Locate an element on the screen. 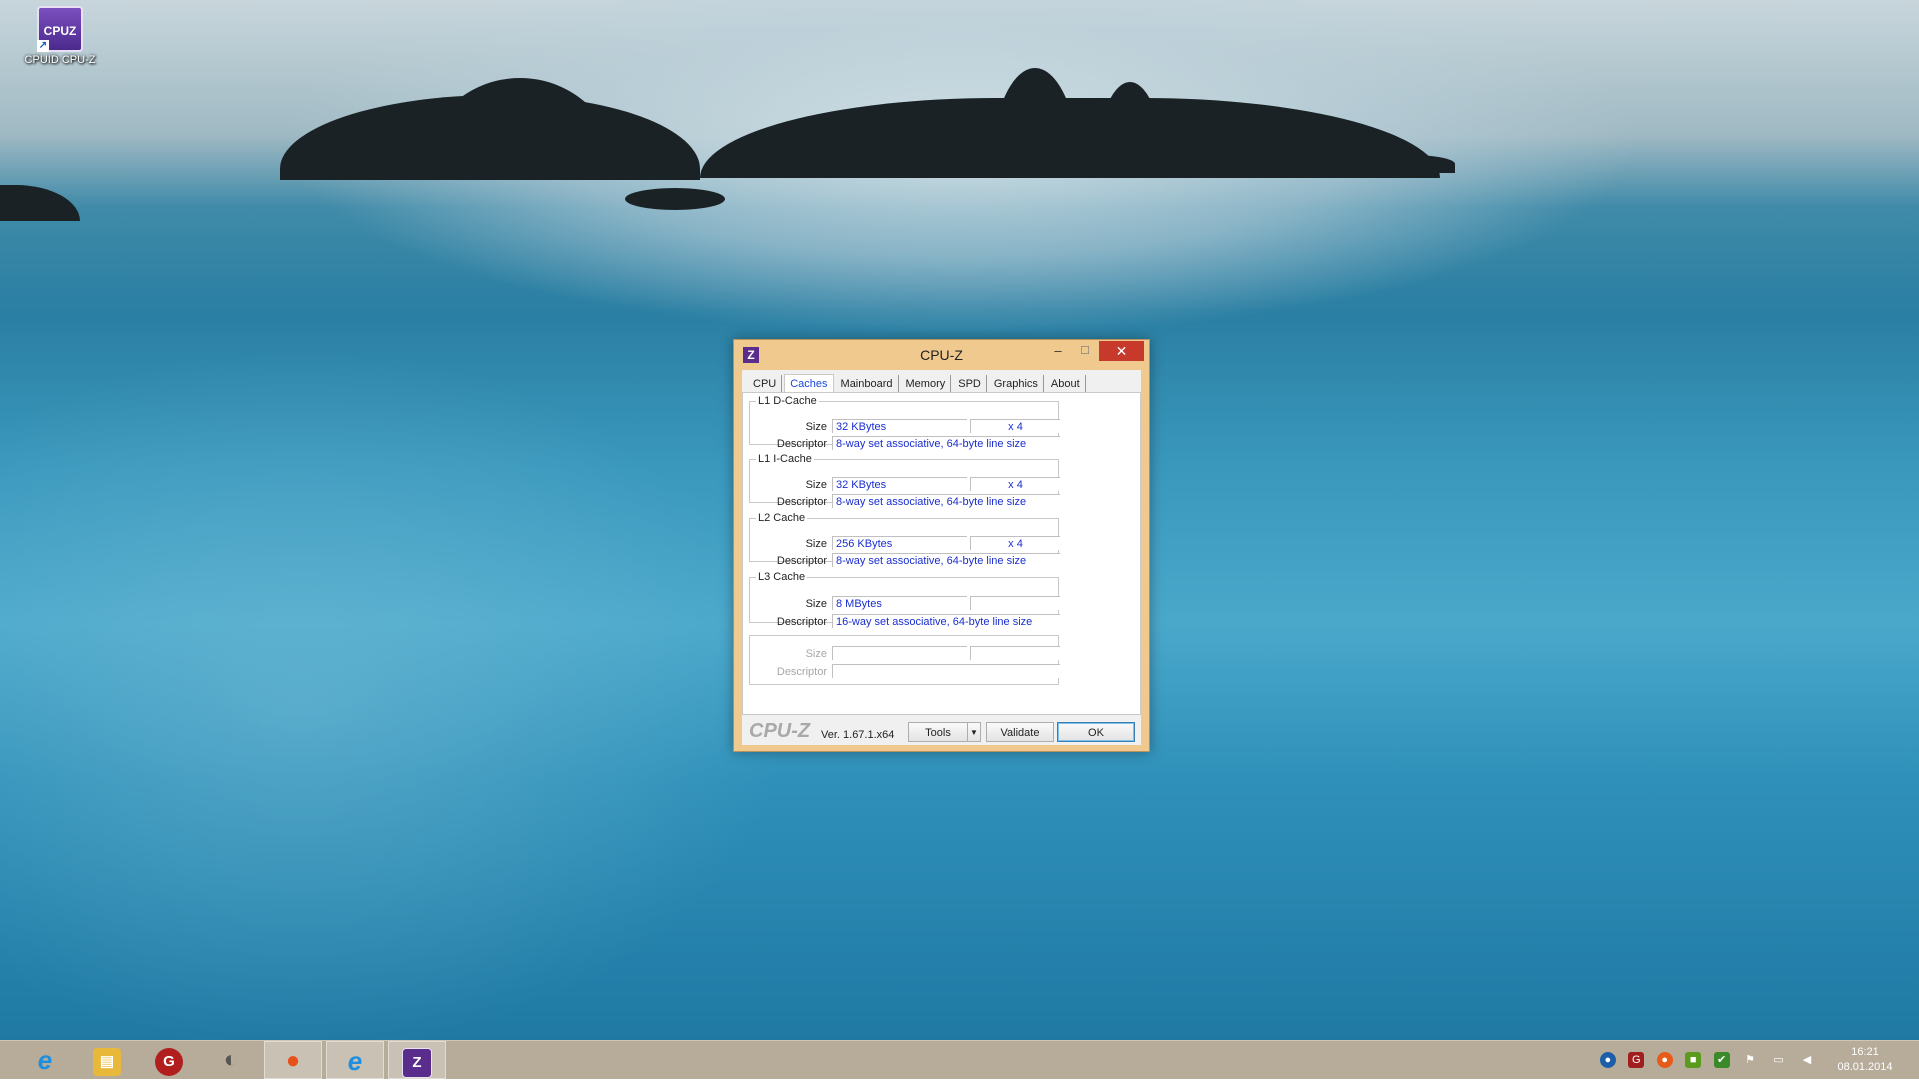  group-title: L1 D-Cache is located at coordinates (787, 401).